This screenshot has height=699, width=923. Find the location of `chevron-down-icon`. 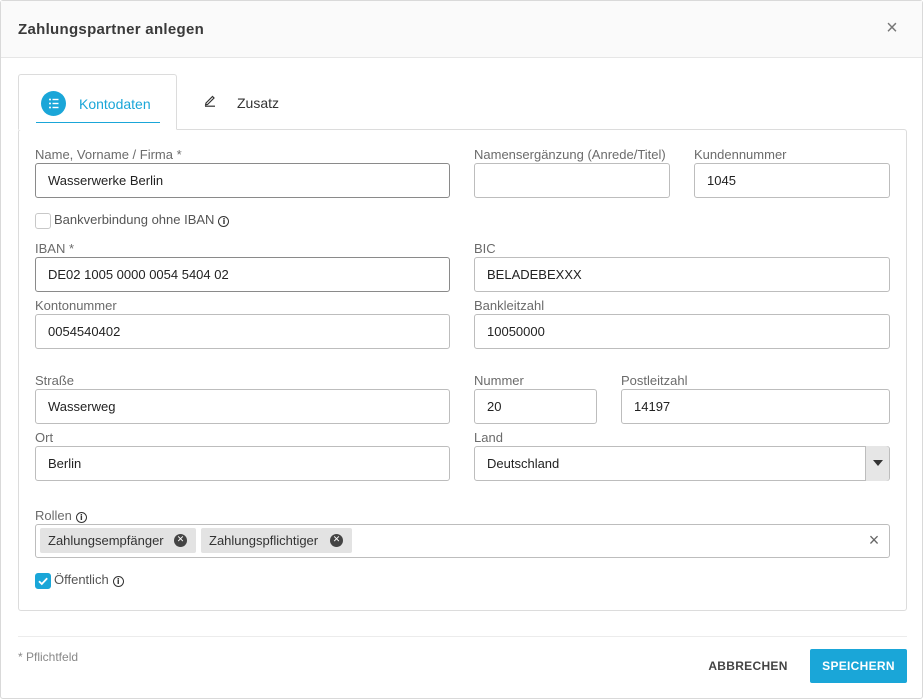

chevron-down-icon is located at coordinates (878, 463).